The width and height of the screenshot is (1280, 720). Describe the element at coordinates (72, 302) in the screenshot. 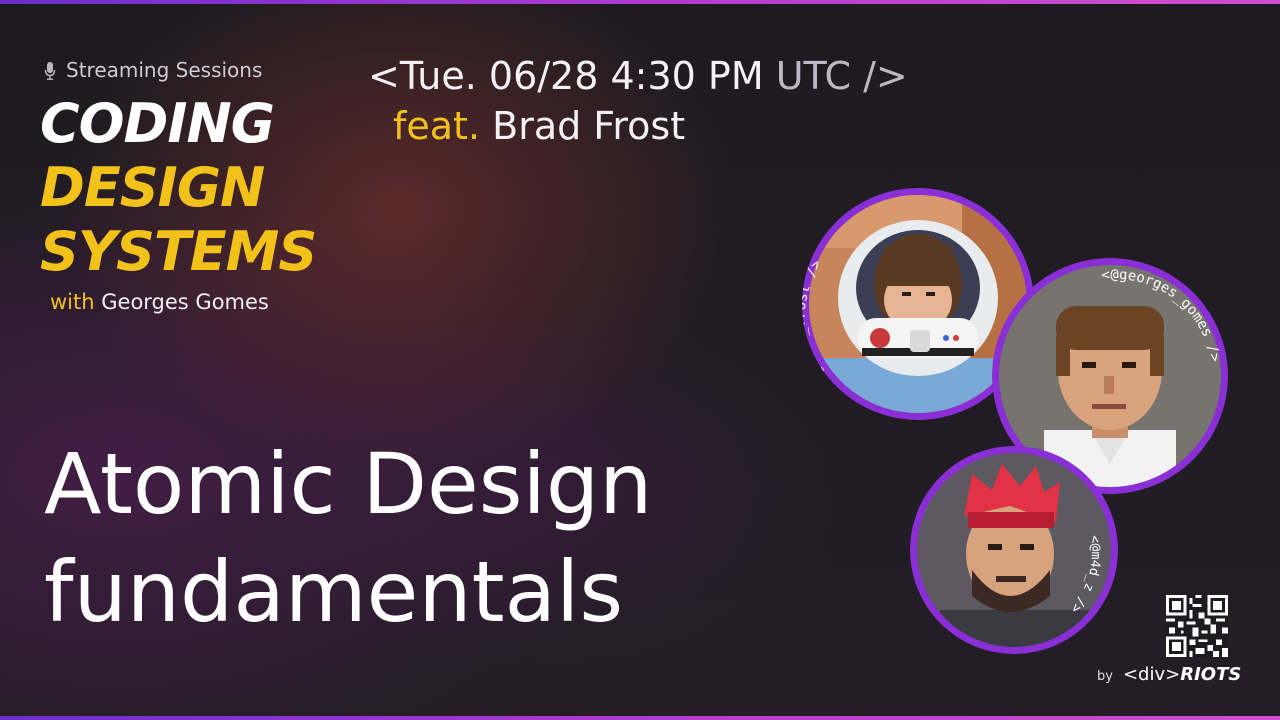

I see `with-word: with` at that location.